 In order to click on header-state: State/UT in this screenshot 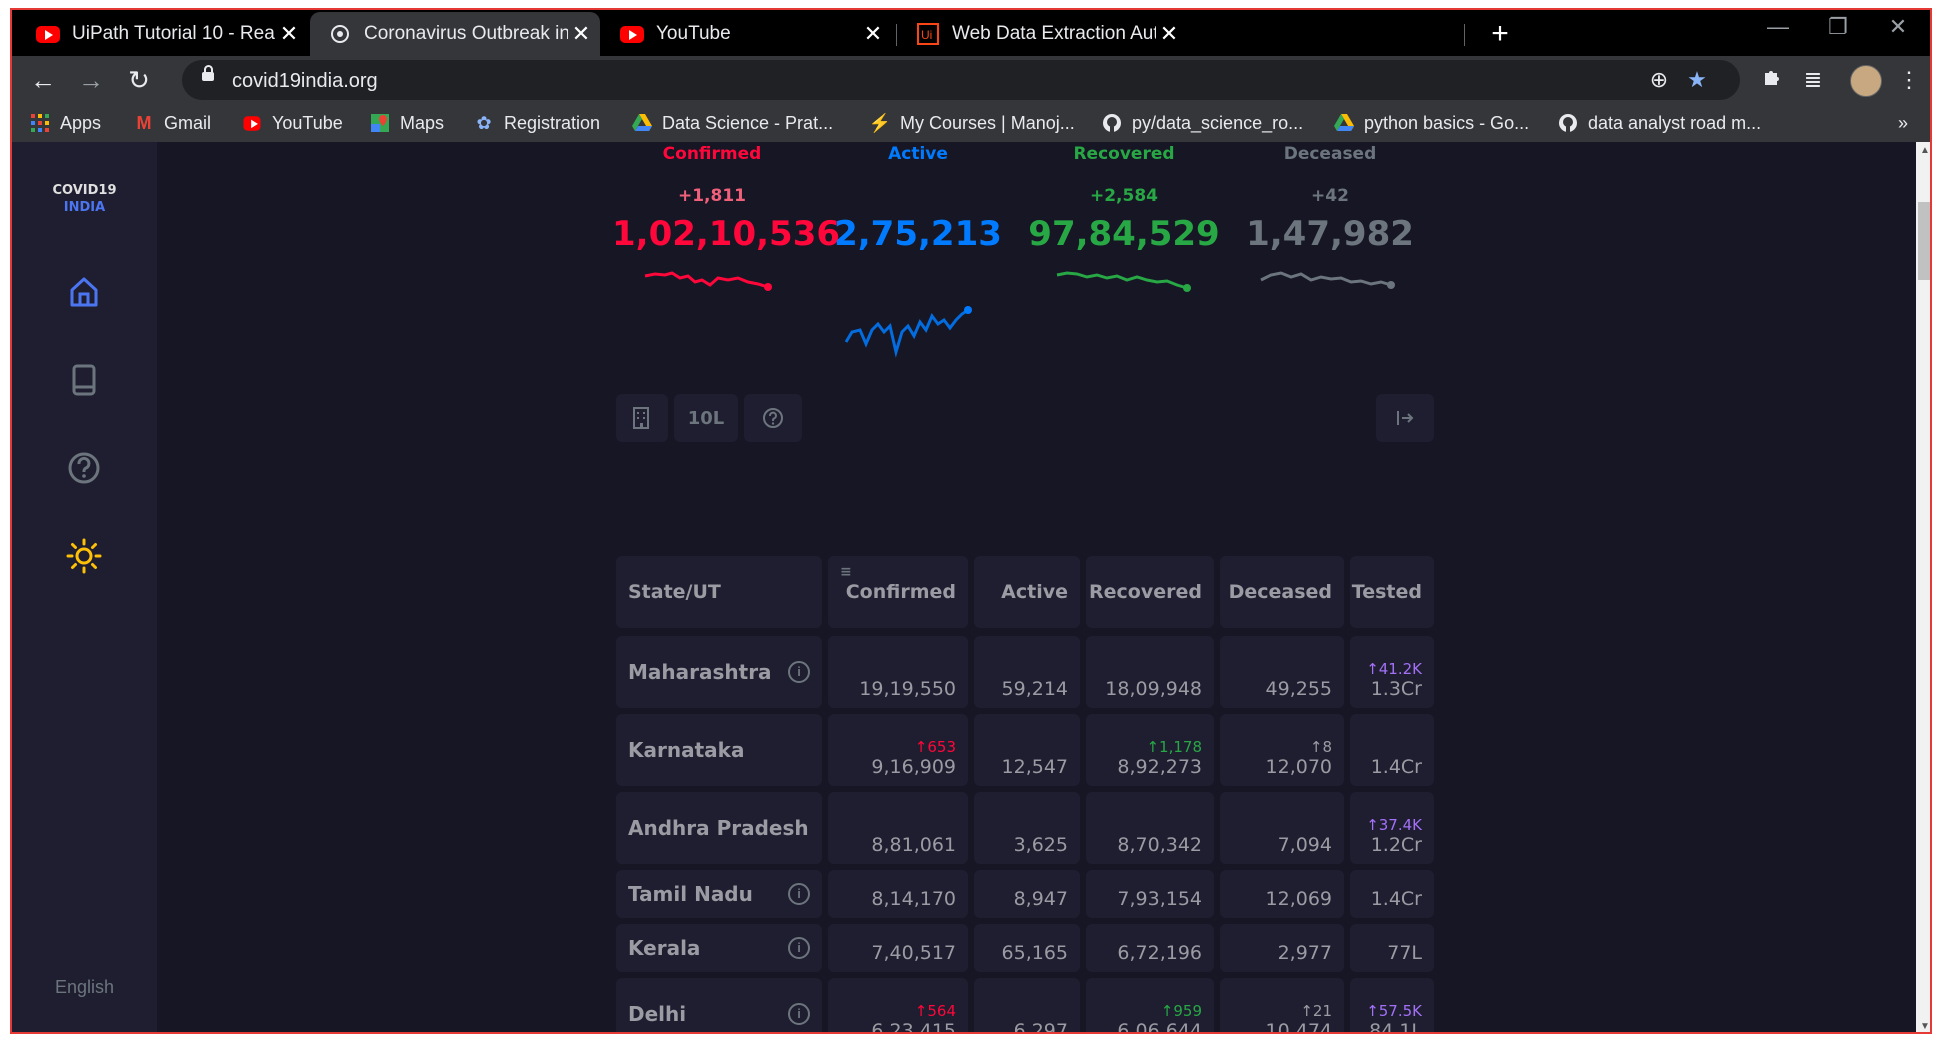, I will do `click(719, 592)`.